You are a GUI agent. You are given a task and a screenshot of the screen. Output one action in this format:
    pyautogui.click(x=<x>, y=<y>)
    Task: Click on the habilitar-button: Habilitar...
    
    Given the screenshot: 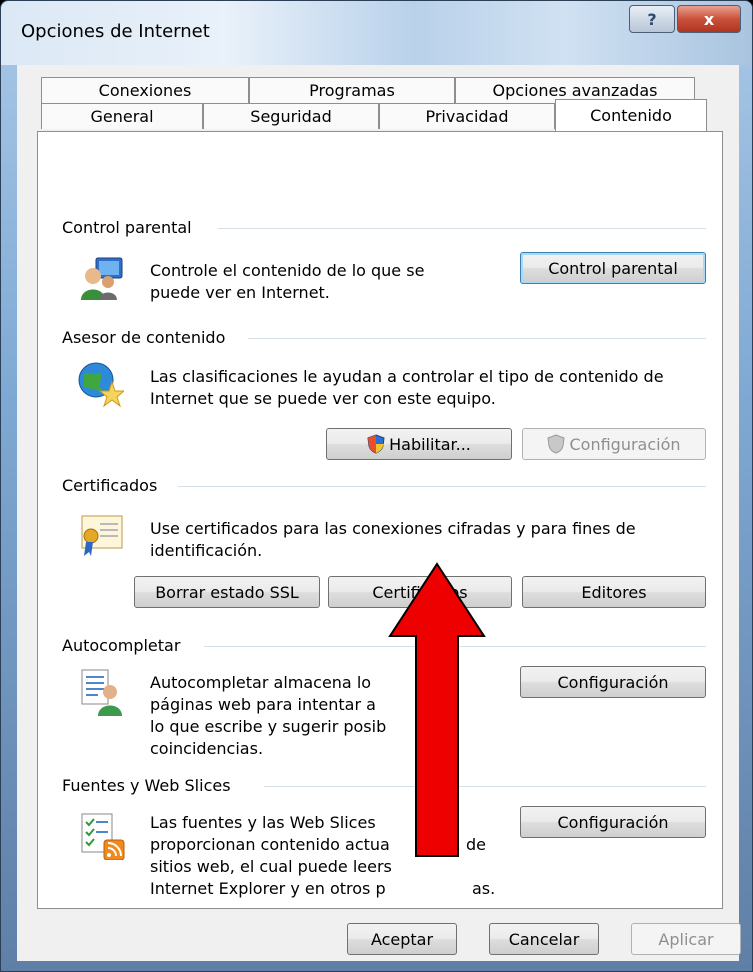 What is the action you would take?
    pyautogui.click(x=419, y=444)
    